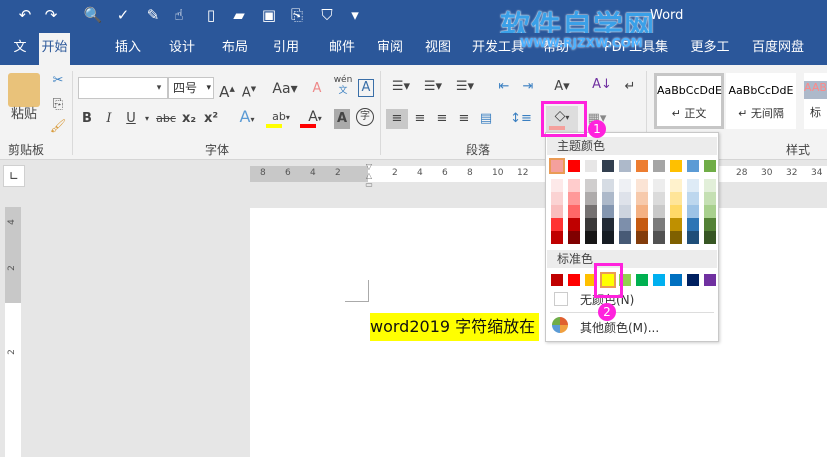 The image size is (827, 457). What do you see at coordinates (438, 49) in the screenshot?
I see `tab-8: 视图` at bounding box center [438, 49].